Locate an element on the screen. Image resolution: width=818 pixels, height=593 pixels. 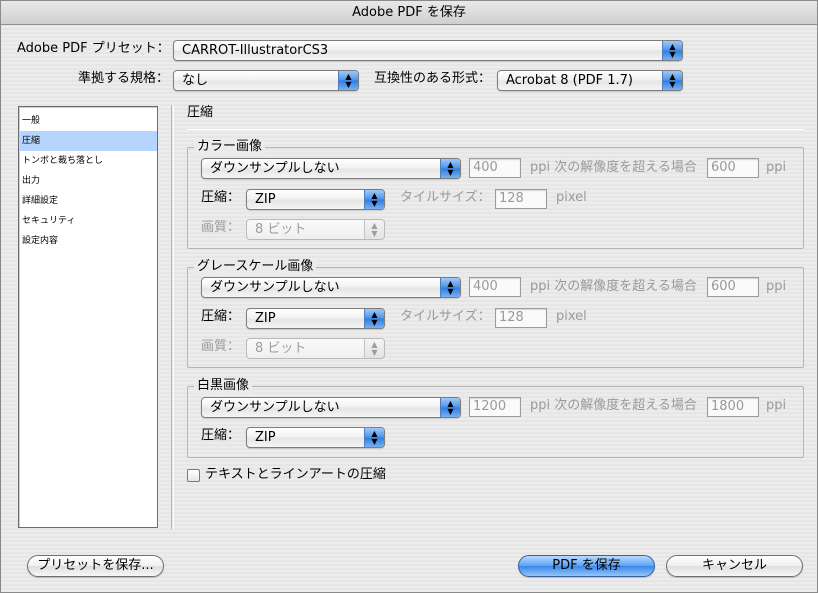
compress-text-label: テキストとラインアートの圧縮 is located at coordinates (295, 474).